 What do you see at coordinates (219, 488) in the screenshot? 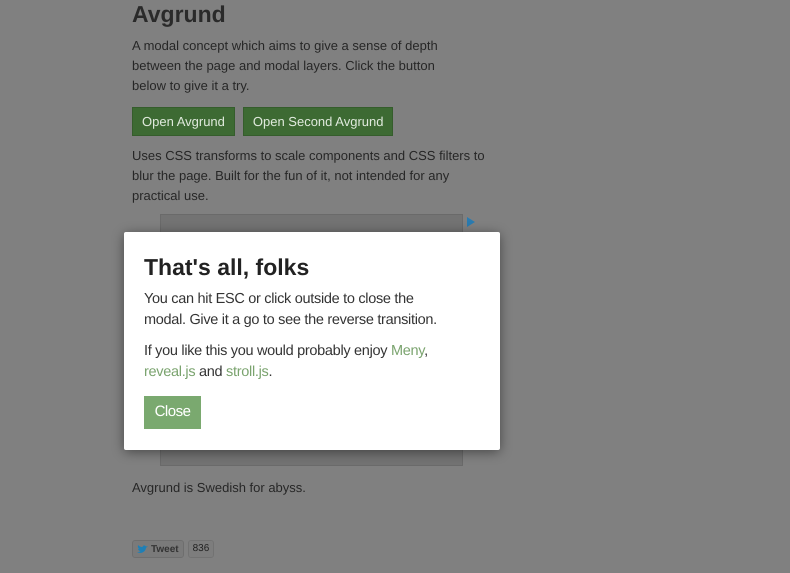
I see `footnote-text: Avgrund is Swedish for abyss.` at bounding box center [219, 488].